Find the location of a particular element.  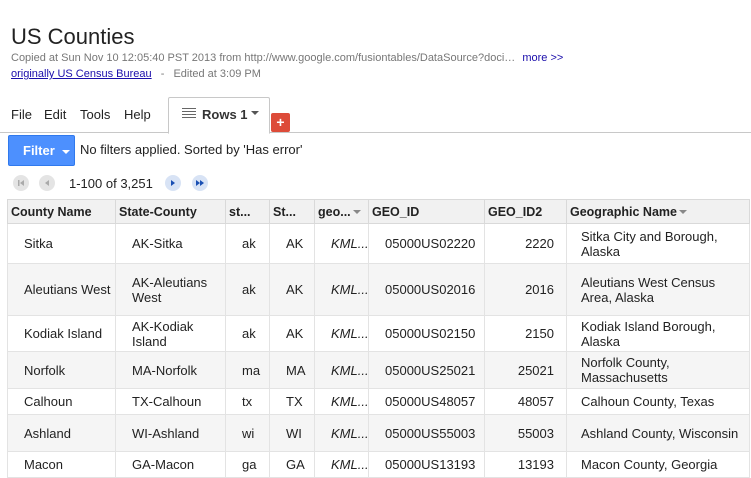

cell-geographic-name: Sitka City and Borough, Alaska is located at coordinates (658, 243).